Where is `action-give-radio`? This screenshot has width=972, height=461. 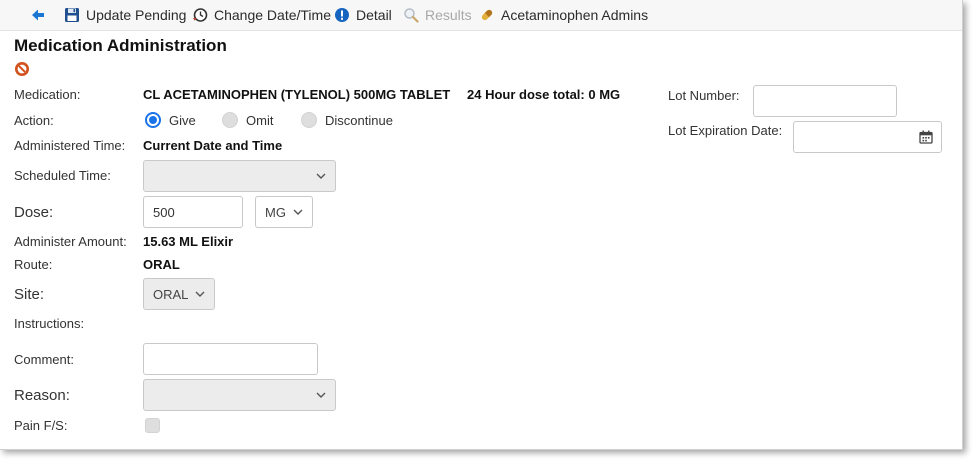
action-give-radio is located at coordinates (153, 120).